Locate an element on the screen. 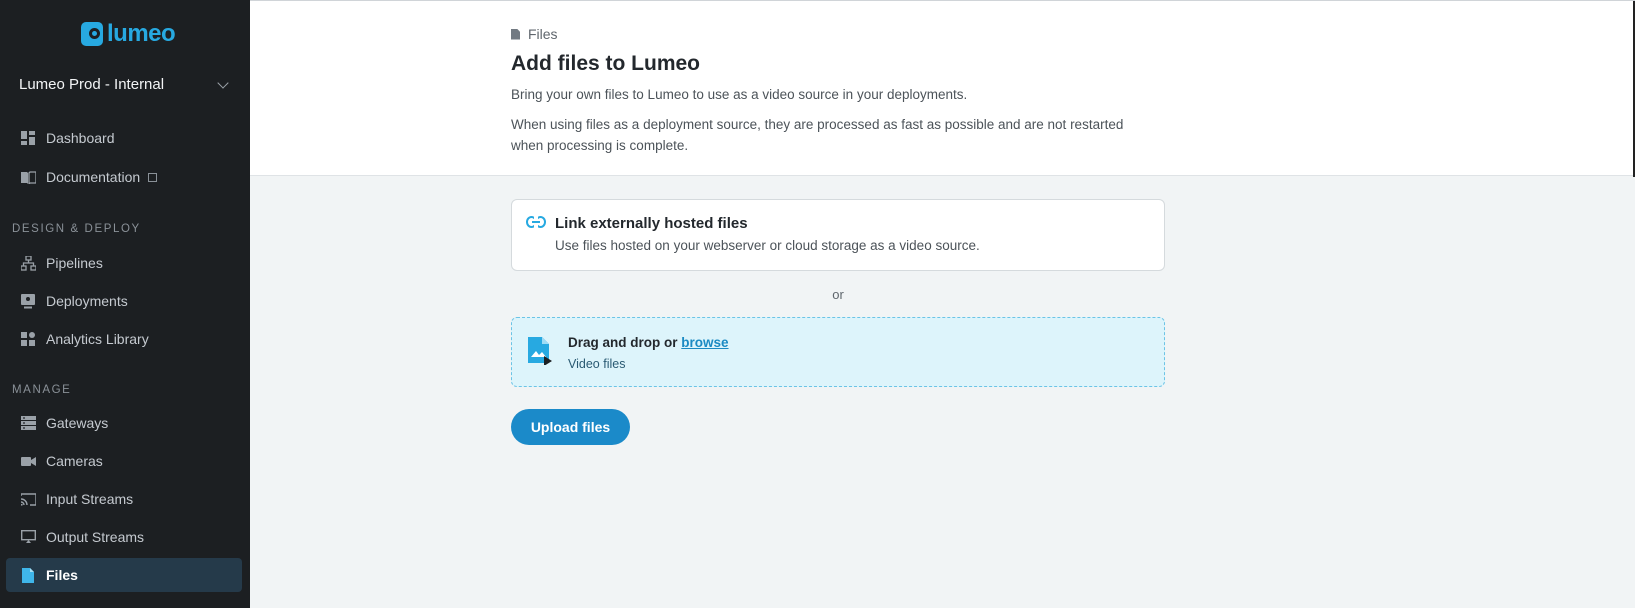 This screenshot has width=1635, height=608. lumeo-logo-icon is located at coordinates (92, 34).